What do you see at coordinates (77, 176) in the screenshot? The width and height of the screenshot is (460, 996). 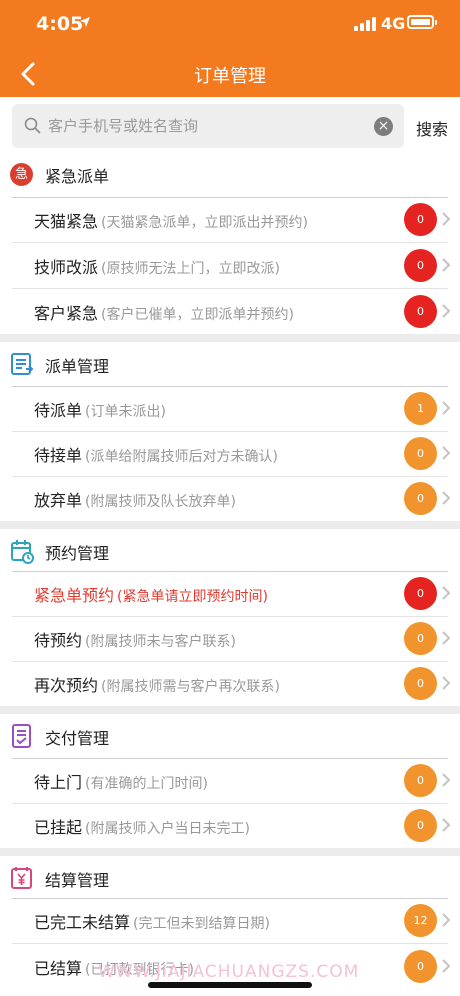 I see `section-title: 紧急派单` at bounding box center [77, 176].